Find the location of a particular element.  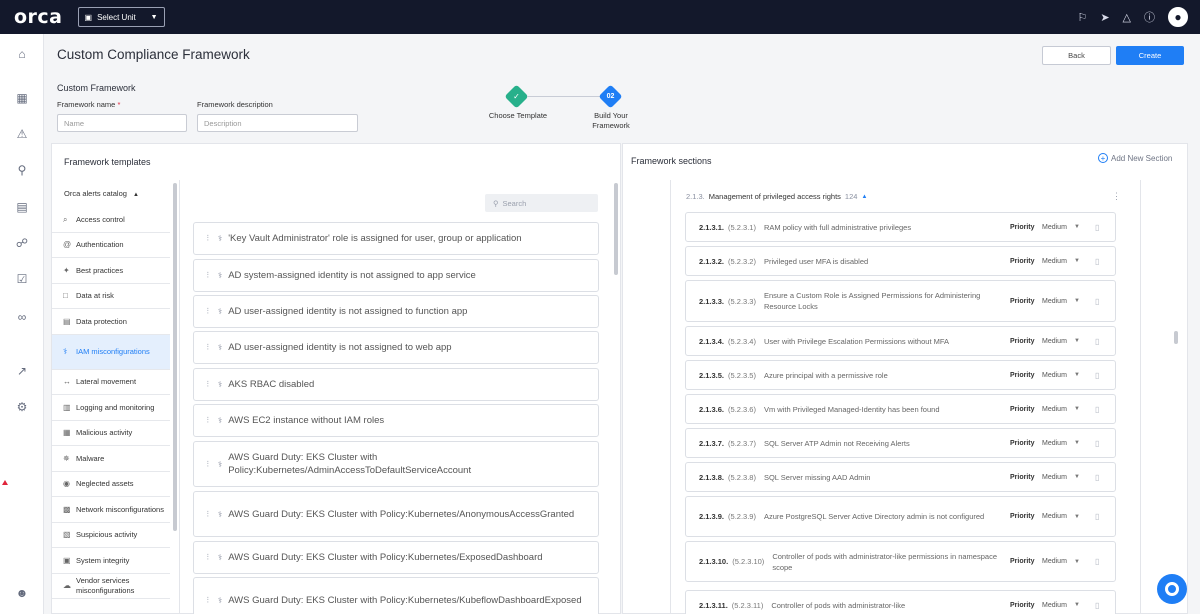

category-item: ⌕ Access control is located at coordinates (111, 220).